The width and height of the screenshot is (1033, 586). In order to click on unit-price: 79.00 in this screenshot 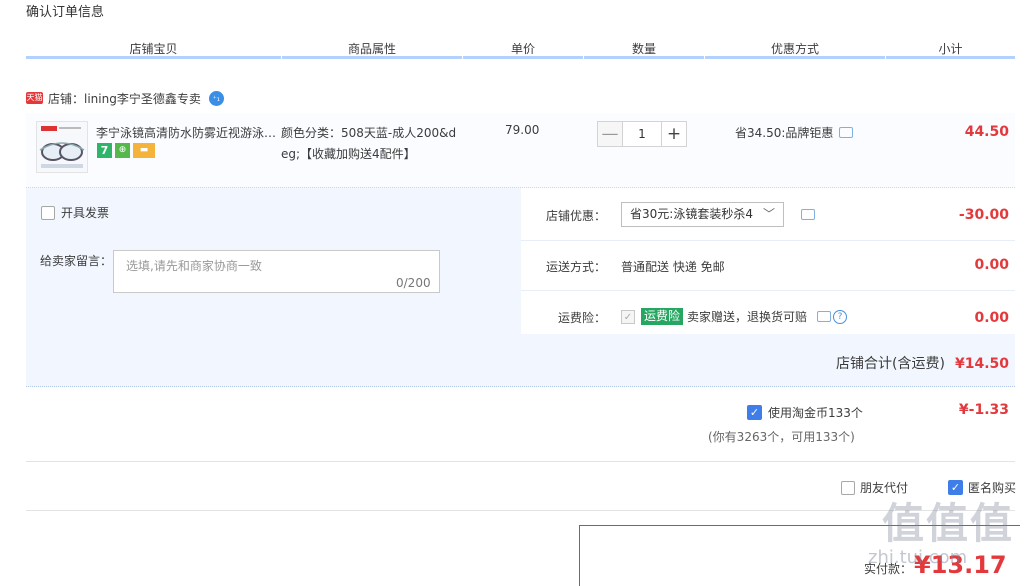, I will do `click(522, 130)`.